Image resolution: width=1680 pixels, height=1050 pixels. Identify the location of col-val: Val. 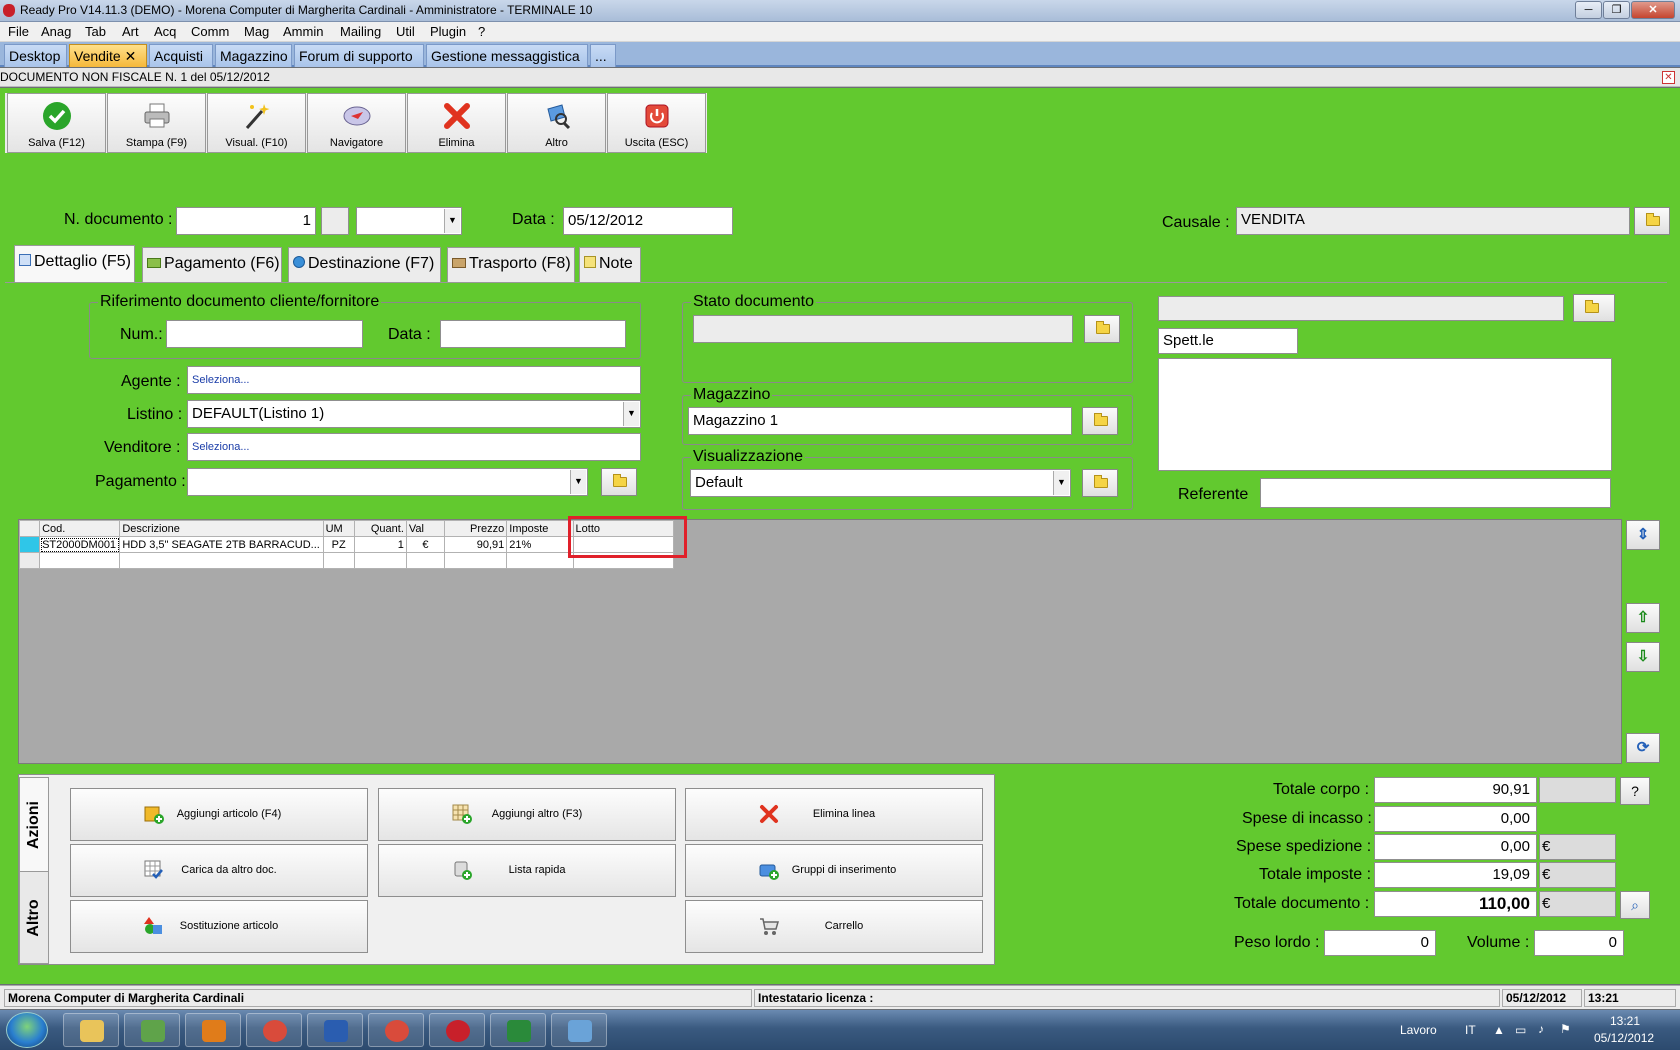
(425, 528).